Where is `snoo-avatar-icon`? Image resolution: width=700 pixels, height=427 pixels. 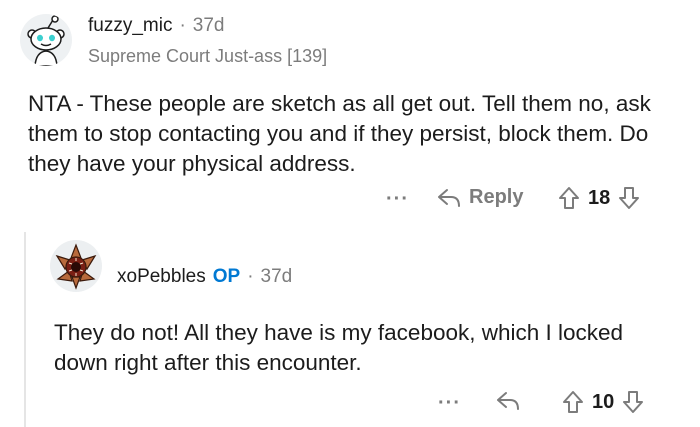
snoo-avatar-icon is located at coordinates (46, 40).